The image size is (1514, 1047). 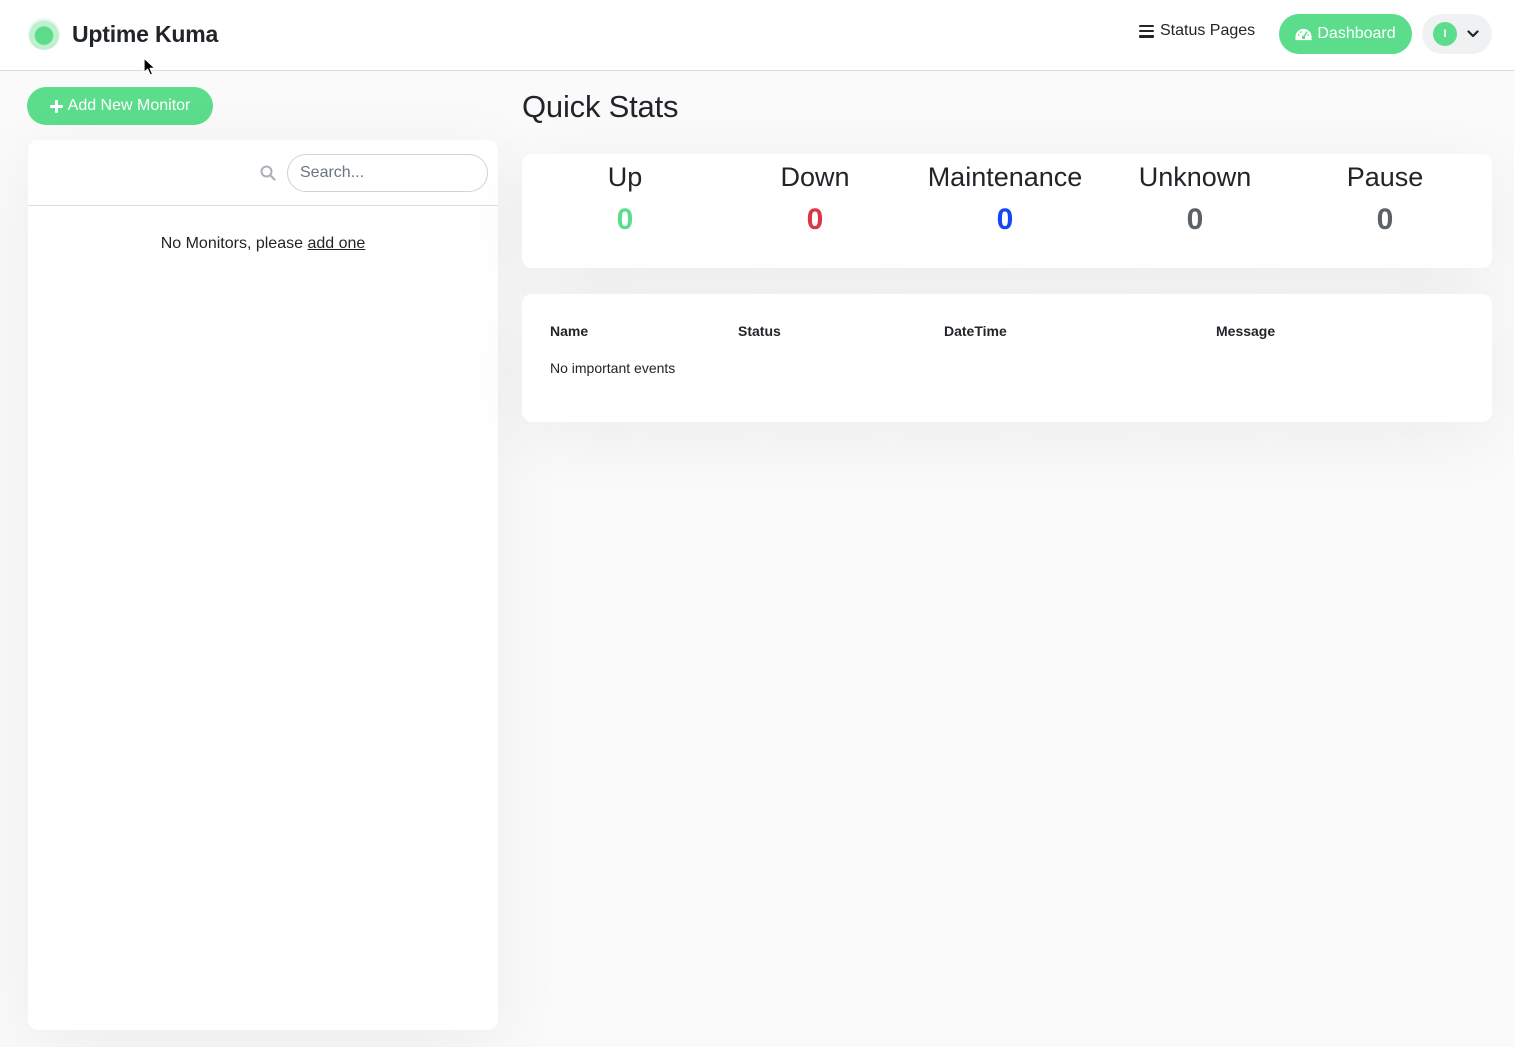 What do you see at coordinates (815, 177) in the screenshot?
I see `stat-label: Down` at bounding box center [815, 177].